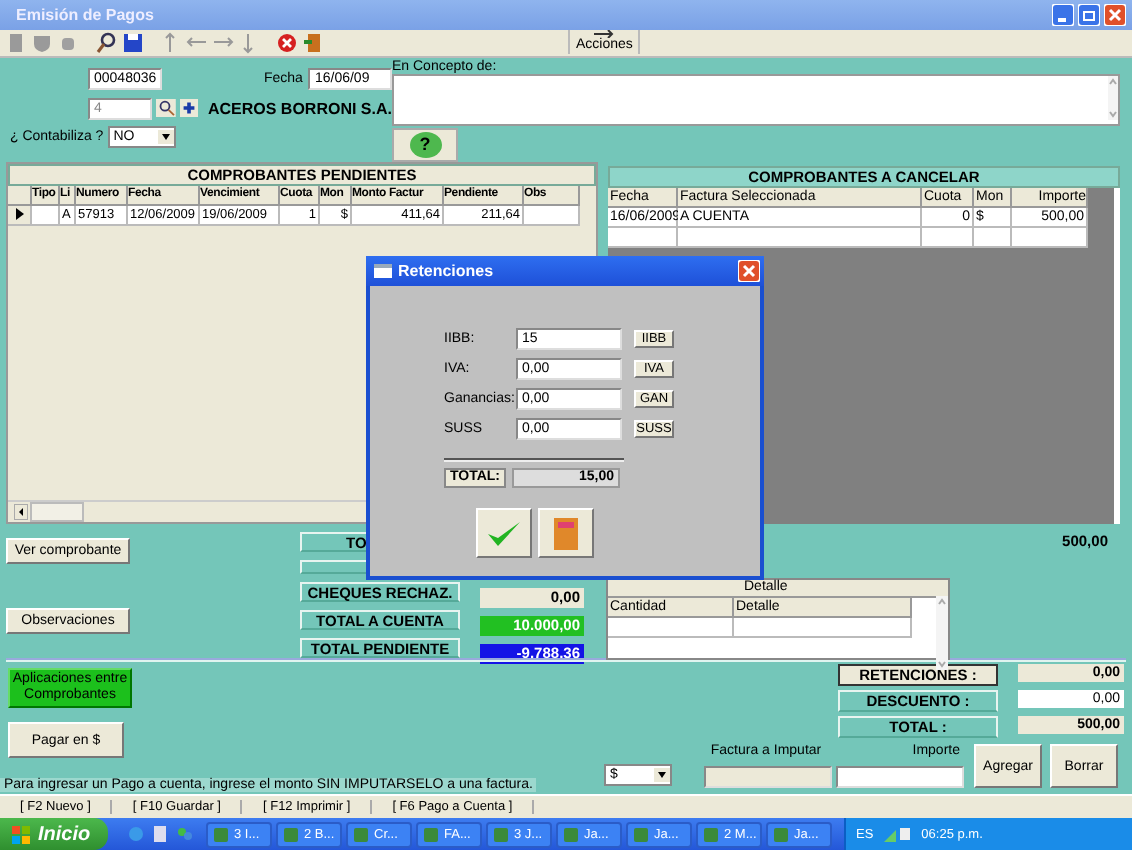 The image size is (1132, 850). I want to click on exit-button, so click(566, 533).